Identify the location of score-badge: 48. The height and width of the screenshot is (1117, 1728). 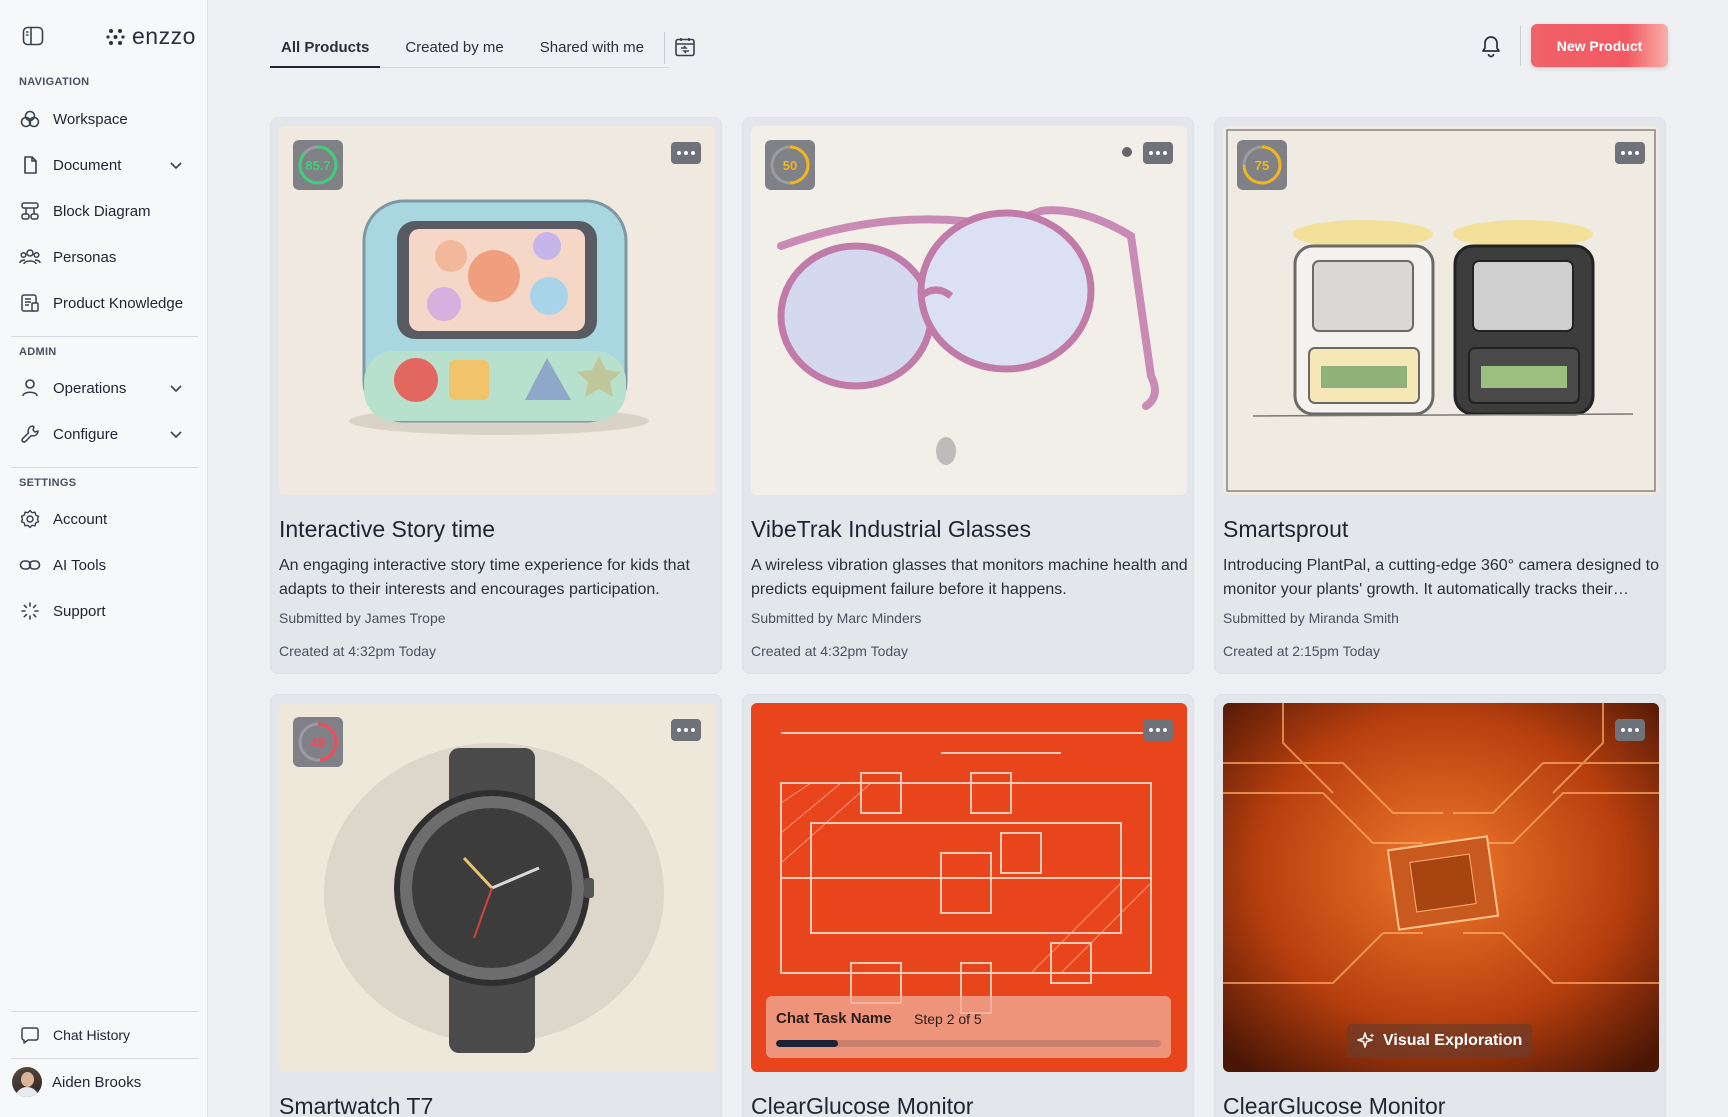
(318, 742).